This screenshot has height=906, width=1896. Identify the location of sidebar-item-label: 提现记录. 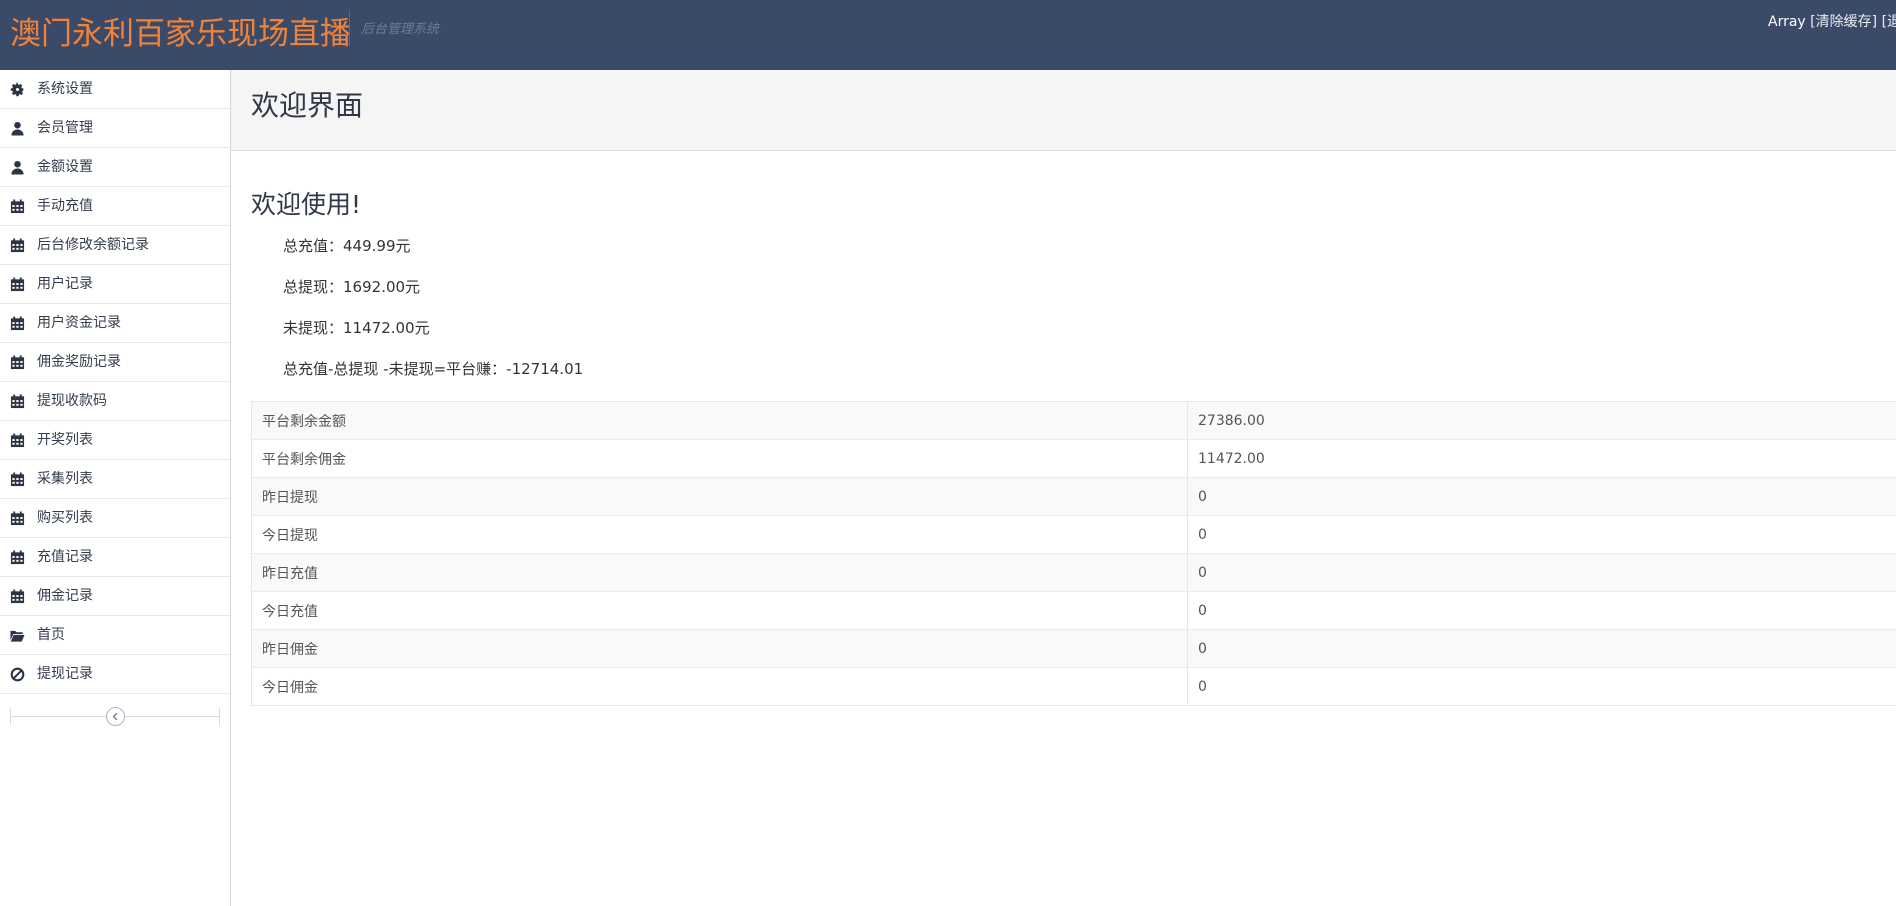
(65, 674).